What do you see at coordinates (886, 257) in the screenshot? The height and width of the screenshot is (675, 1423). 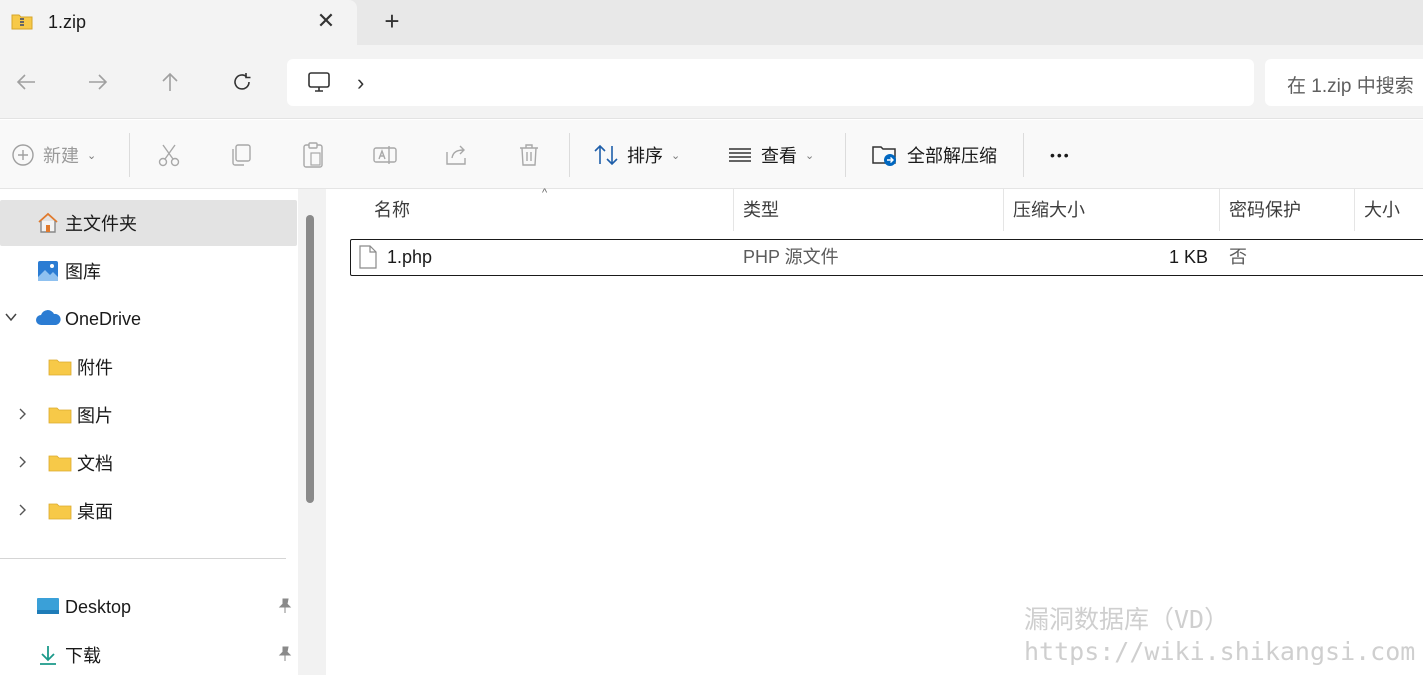 I see `table-row: 1.php PHP 源文件 1 KB 否` at bounding box center [886, 257].